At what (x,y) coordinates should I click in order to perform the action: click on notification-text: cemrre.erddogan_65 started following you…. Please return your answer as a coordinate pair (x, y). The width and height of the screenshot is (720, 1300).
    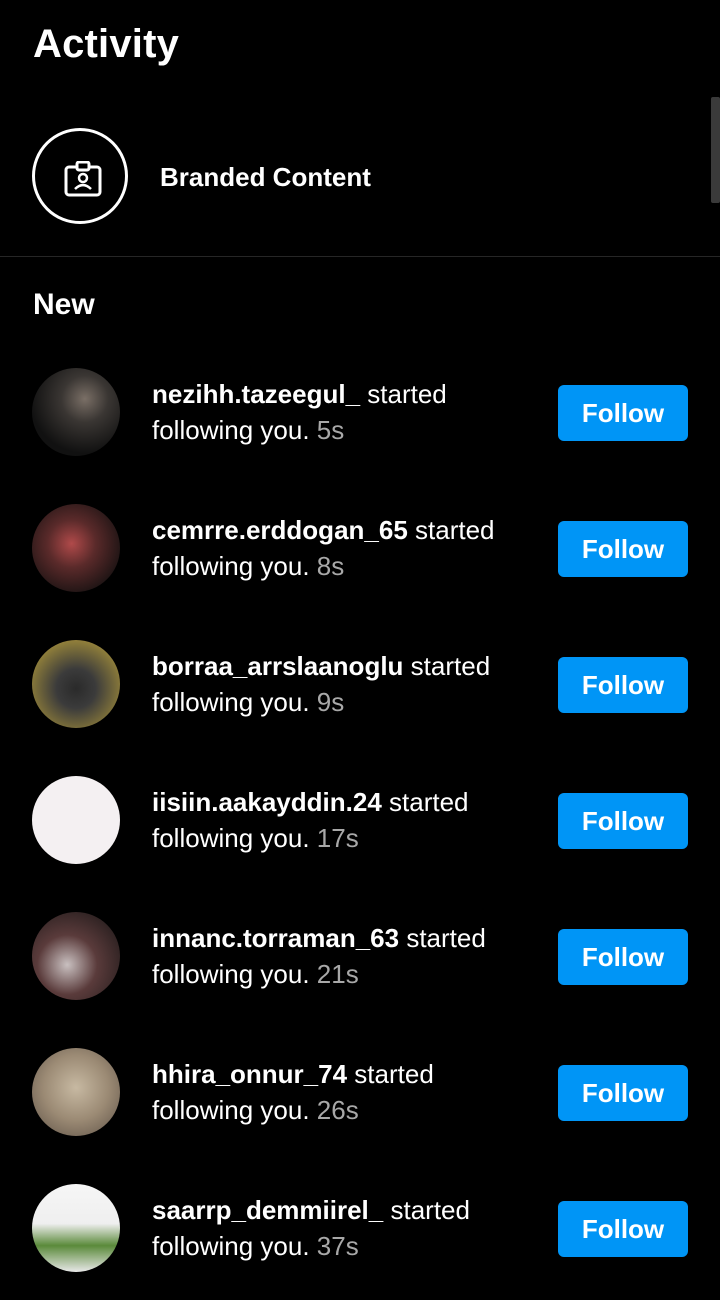
    Looking at the image, I should click on (342, 548).